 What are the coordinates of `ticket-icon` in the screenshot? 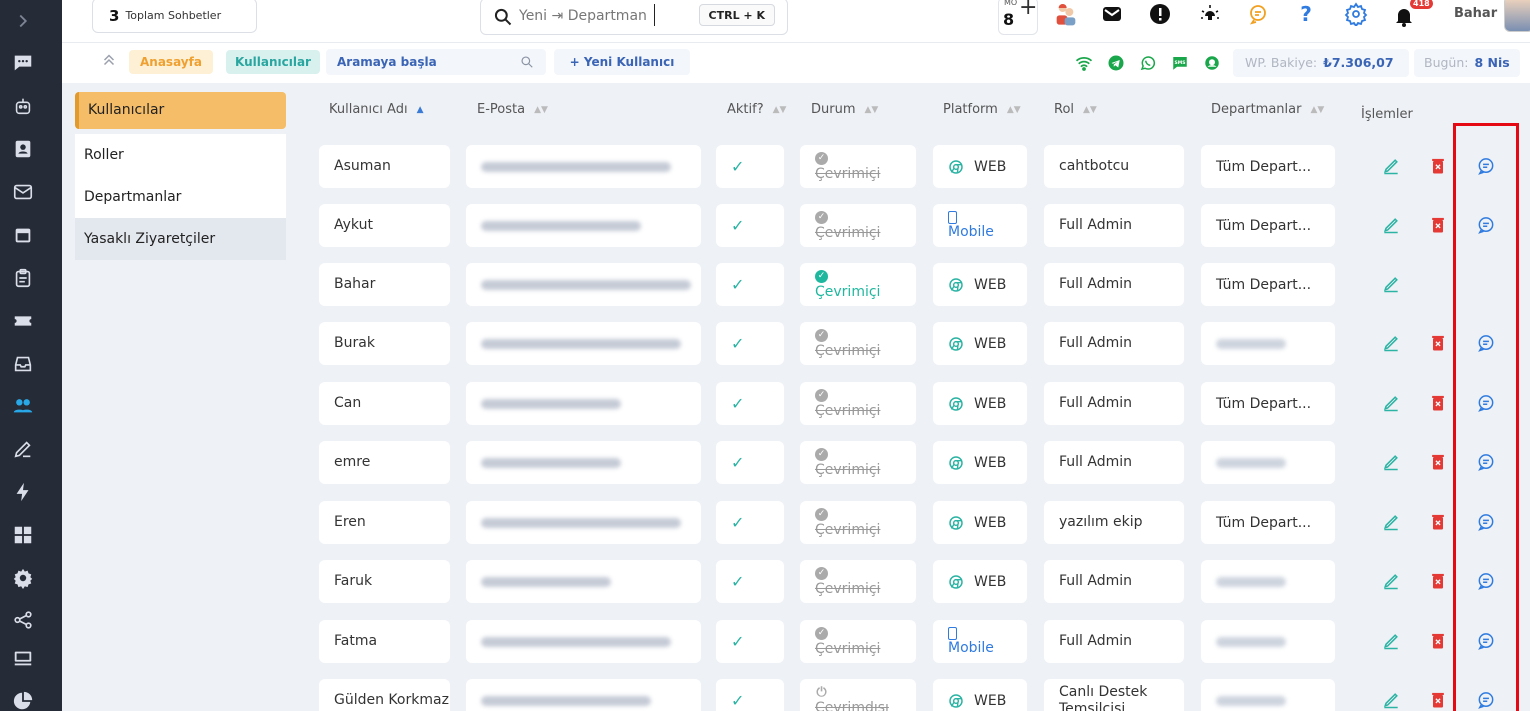 It's located at (23, 321).